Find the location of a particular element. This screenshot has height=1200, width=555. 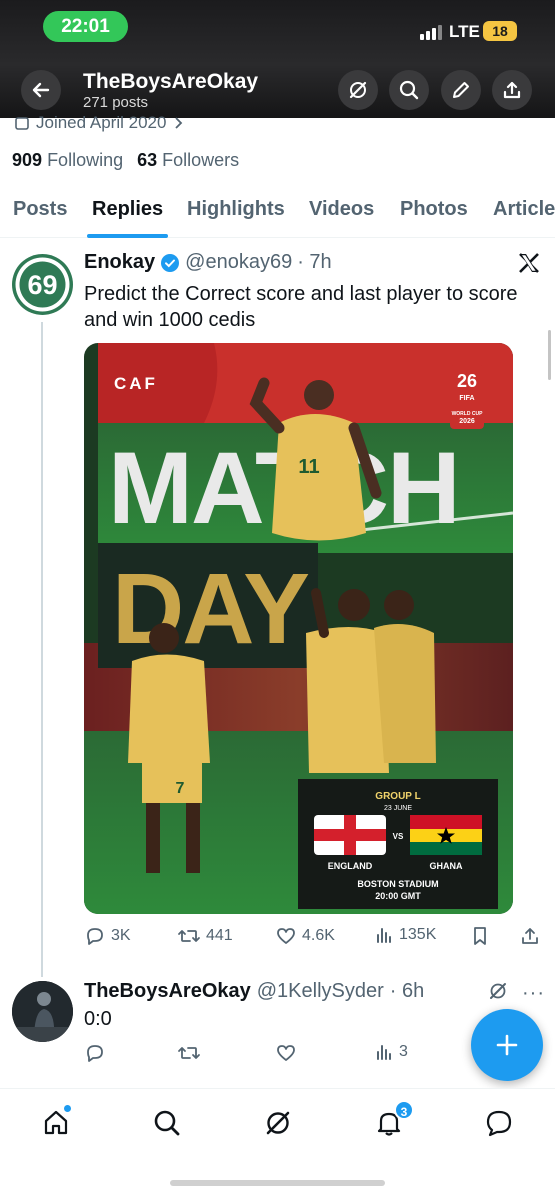

bookmark-button is located at coordinates (480, 936).